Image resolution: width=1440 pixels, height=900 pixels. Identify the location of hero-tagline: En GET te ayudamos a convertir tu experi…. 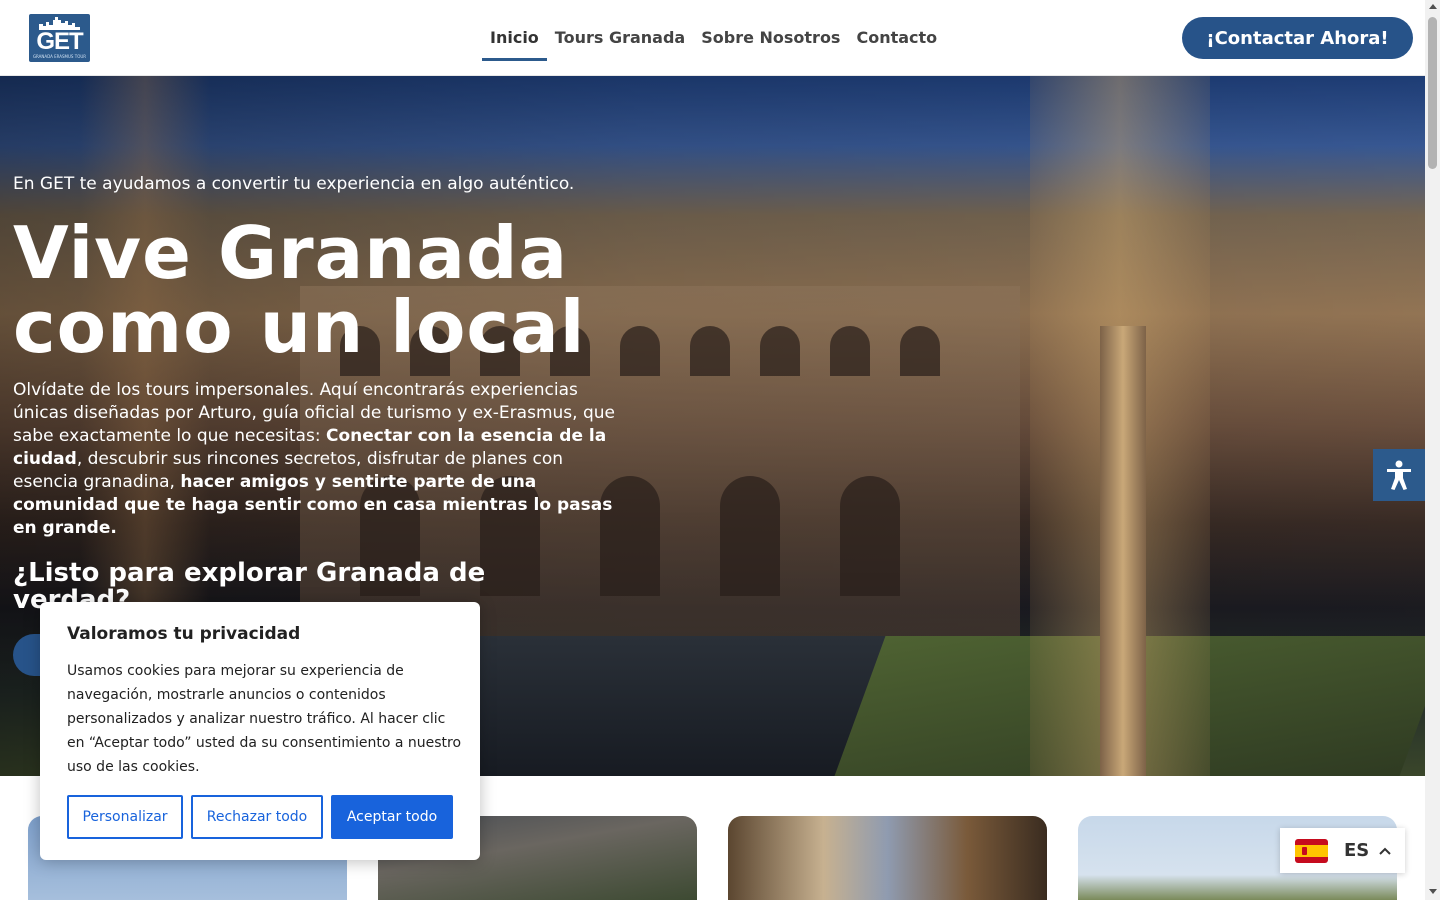
(294, 184).